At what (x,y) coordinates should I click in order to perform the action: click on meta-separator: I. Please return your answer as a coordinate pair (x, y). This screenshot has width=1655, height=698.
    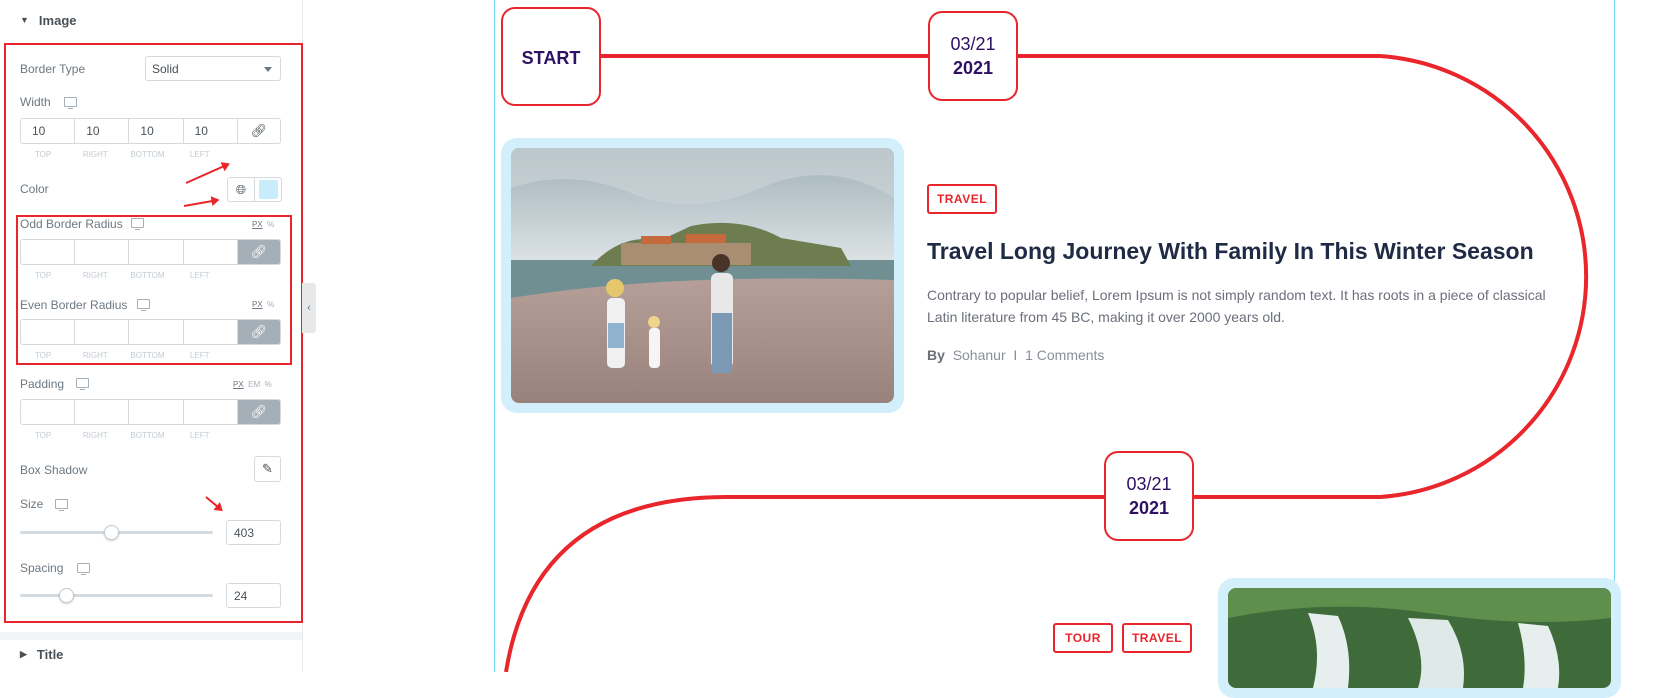
    Looking at the image, I should click on (1015, 355).